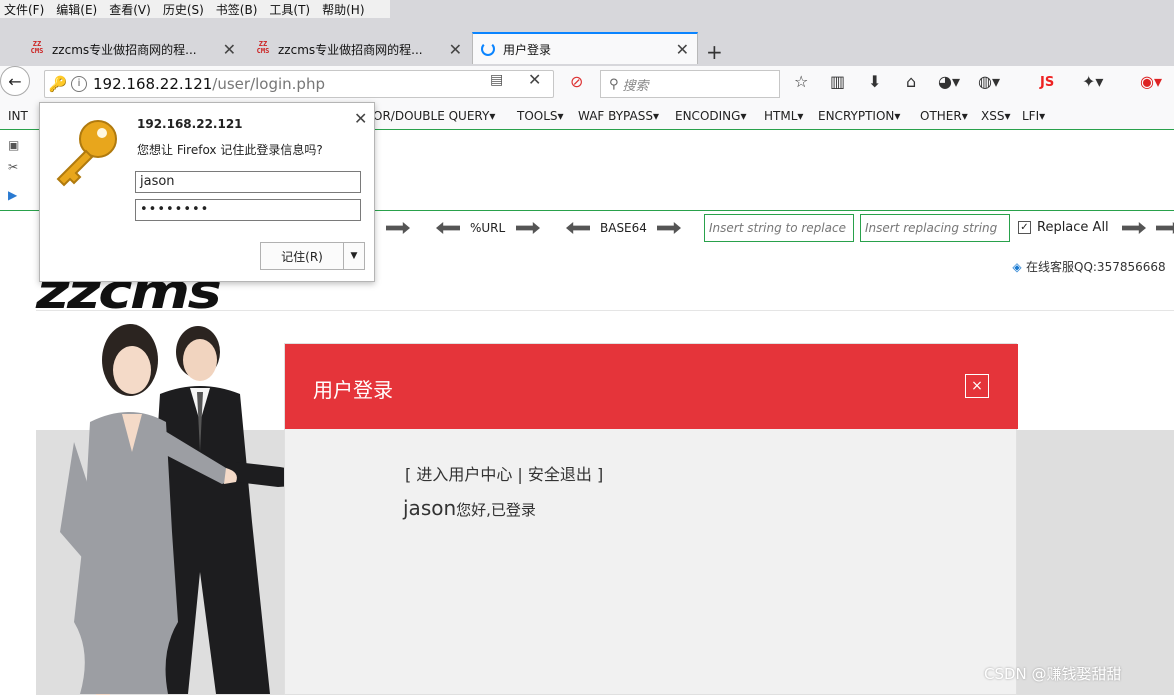  Describe the element at coordinates (911, 81) in the screenshot. I see `home-icon: ⌂` at that location.